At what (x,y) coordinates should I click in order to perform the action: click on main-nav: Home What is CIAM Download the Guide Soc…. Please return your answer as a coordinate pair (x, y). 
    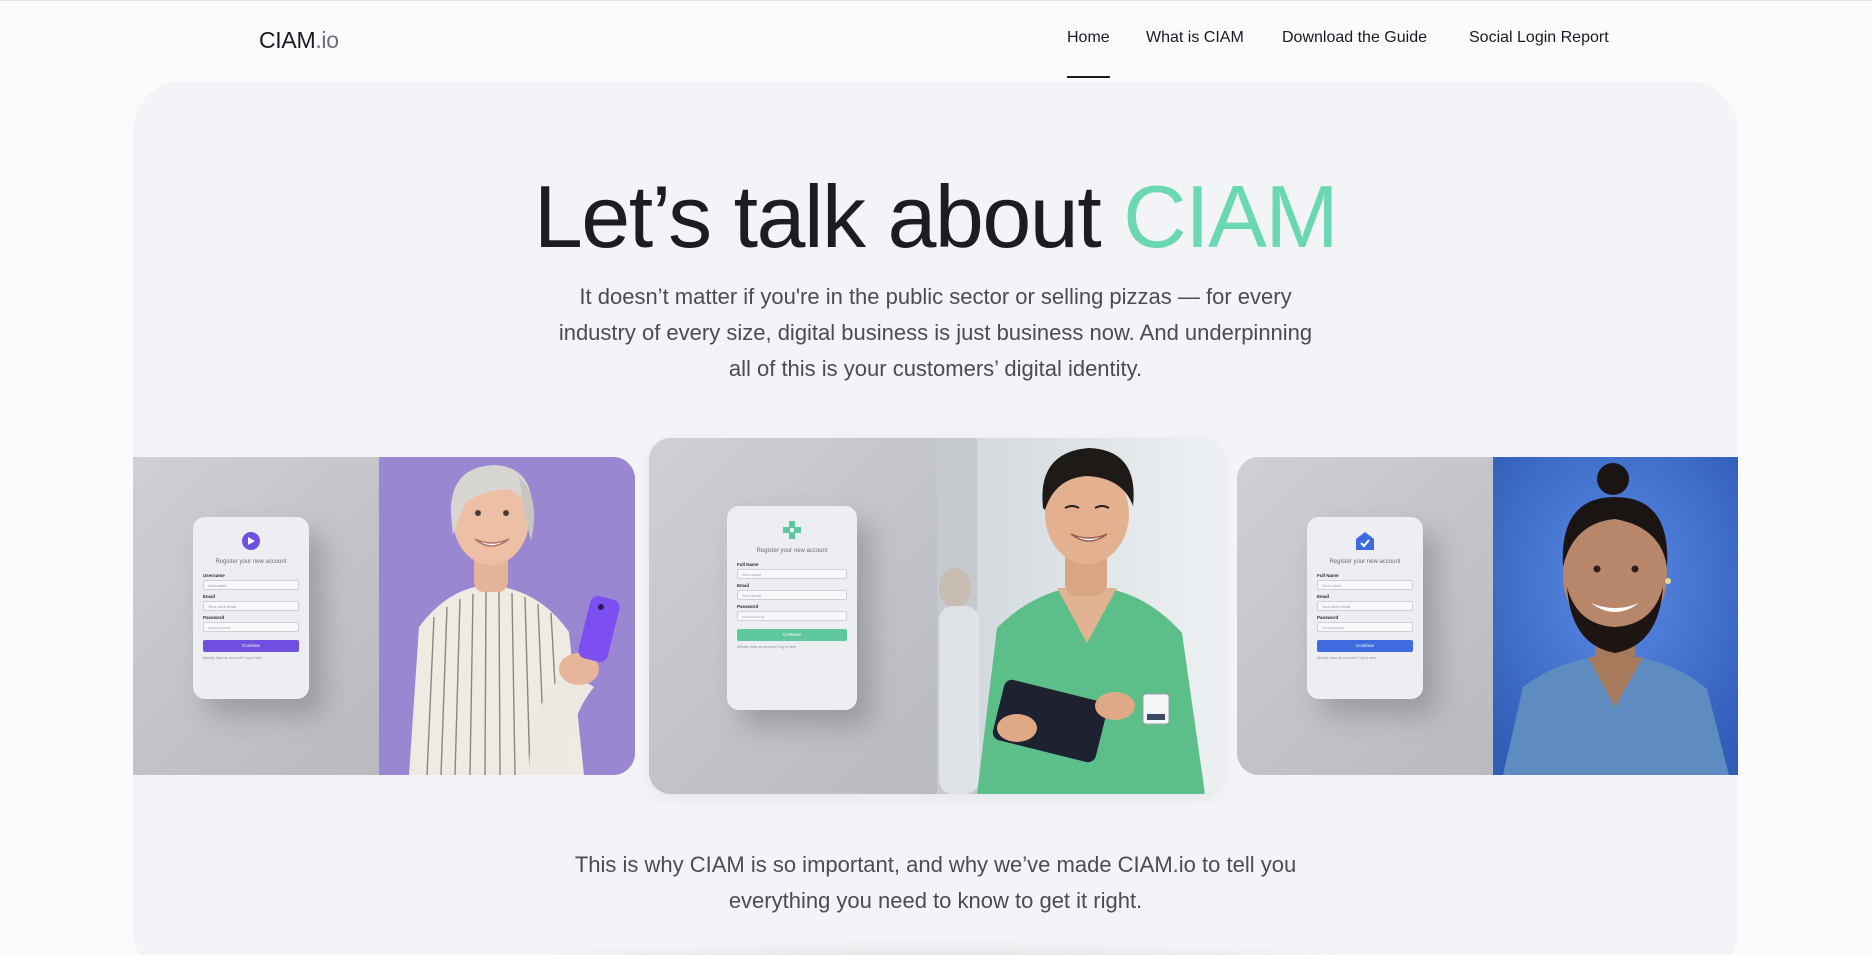
    Looking at the image, I should click on (936, 55).